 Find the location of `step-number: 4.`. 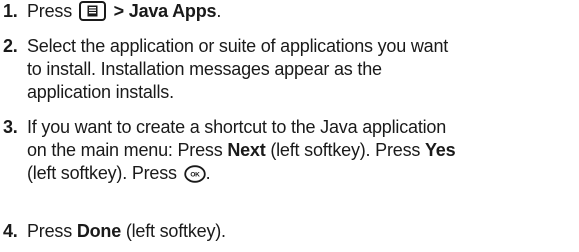

step-number: 4. is located at coordinates (10, 231).